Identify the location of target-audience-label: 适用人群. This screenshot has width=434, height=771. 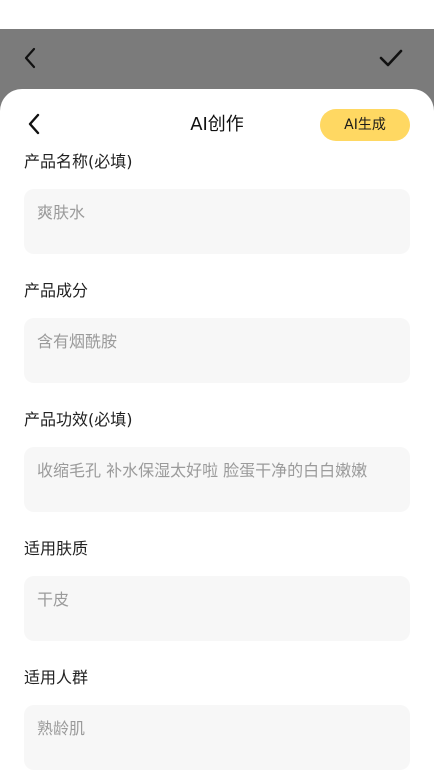
(56, 677).